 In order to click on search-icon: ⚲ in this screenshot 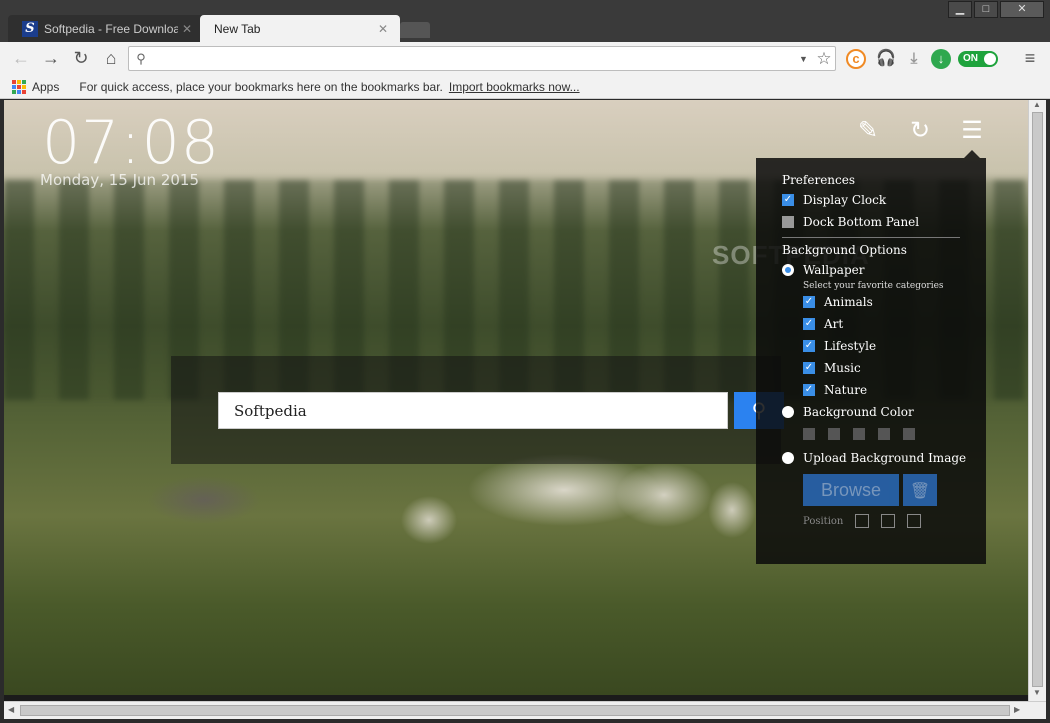, I will do `click(141, 58)`.